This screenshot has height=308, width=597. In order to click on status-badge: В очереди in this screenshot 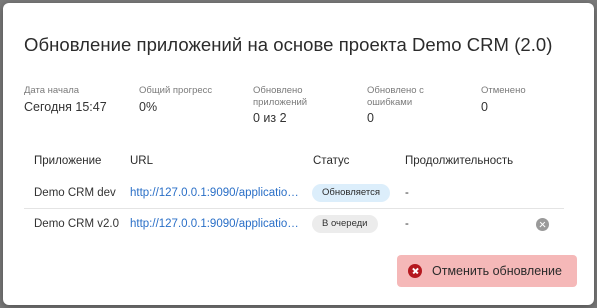, I will do `click(345, 224)`.